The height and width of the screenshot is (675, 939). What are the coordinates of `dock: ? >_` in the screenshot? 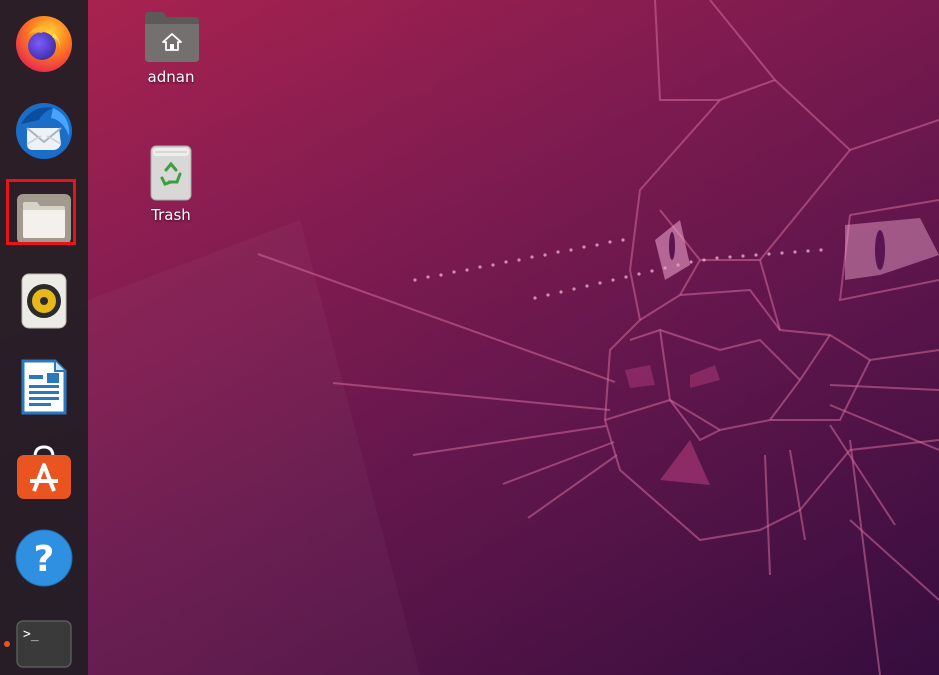 It's located at (44, 337).